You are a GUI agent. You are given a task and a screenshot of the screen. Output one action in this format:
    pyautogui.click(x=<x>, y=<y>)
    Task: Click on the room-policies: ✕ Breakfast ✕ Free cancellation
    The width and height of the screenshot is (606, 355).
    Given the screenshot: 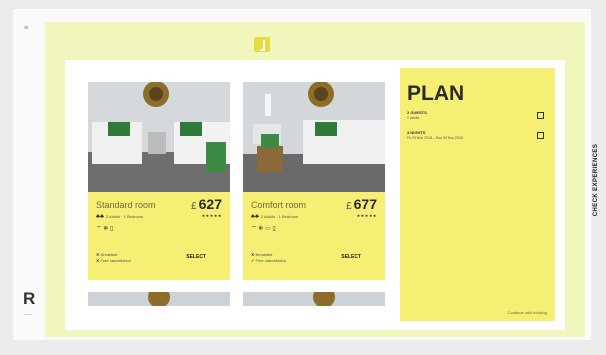 What is the action you would take?
    pyautogui.click(x=113, y=257)
    